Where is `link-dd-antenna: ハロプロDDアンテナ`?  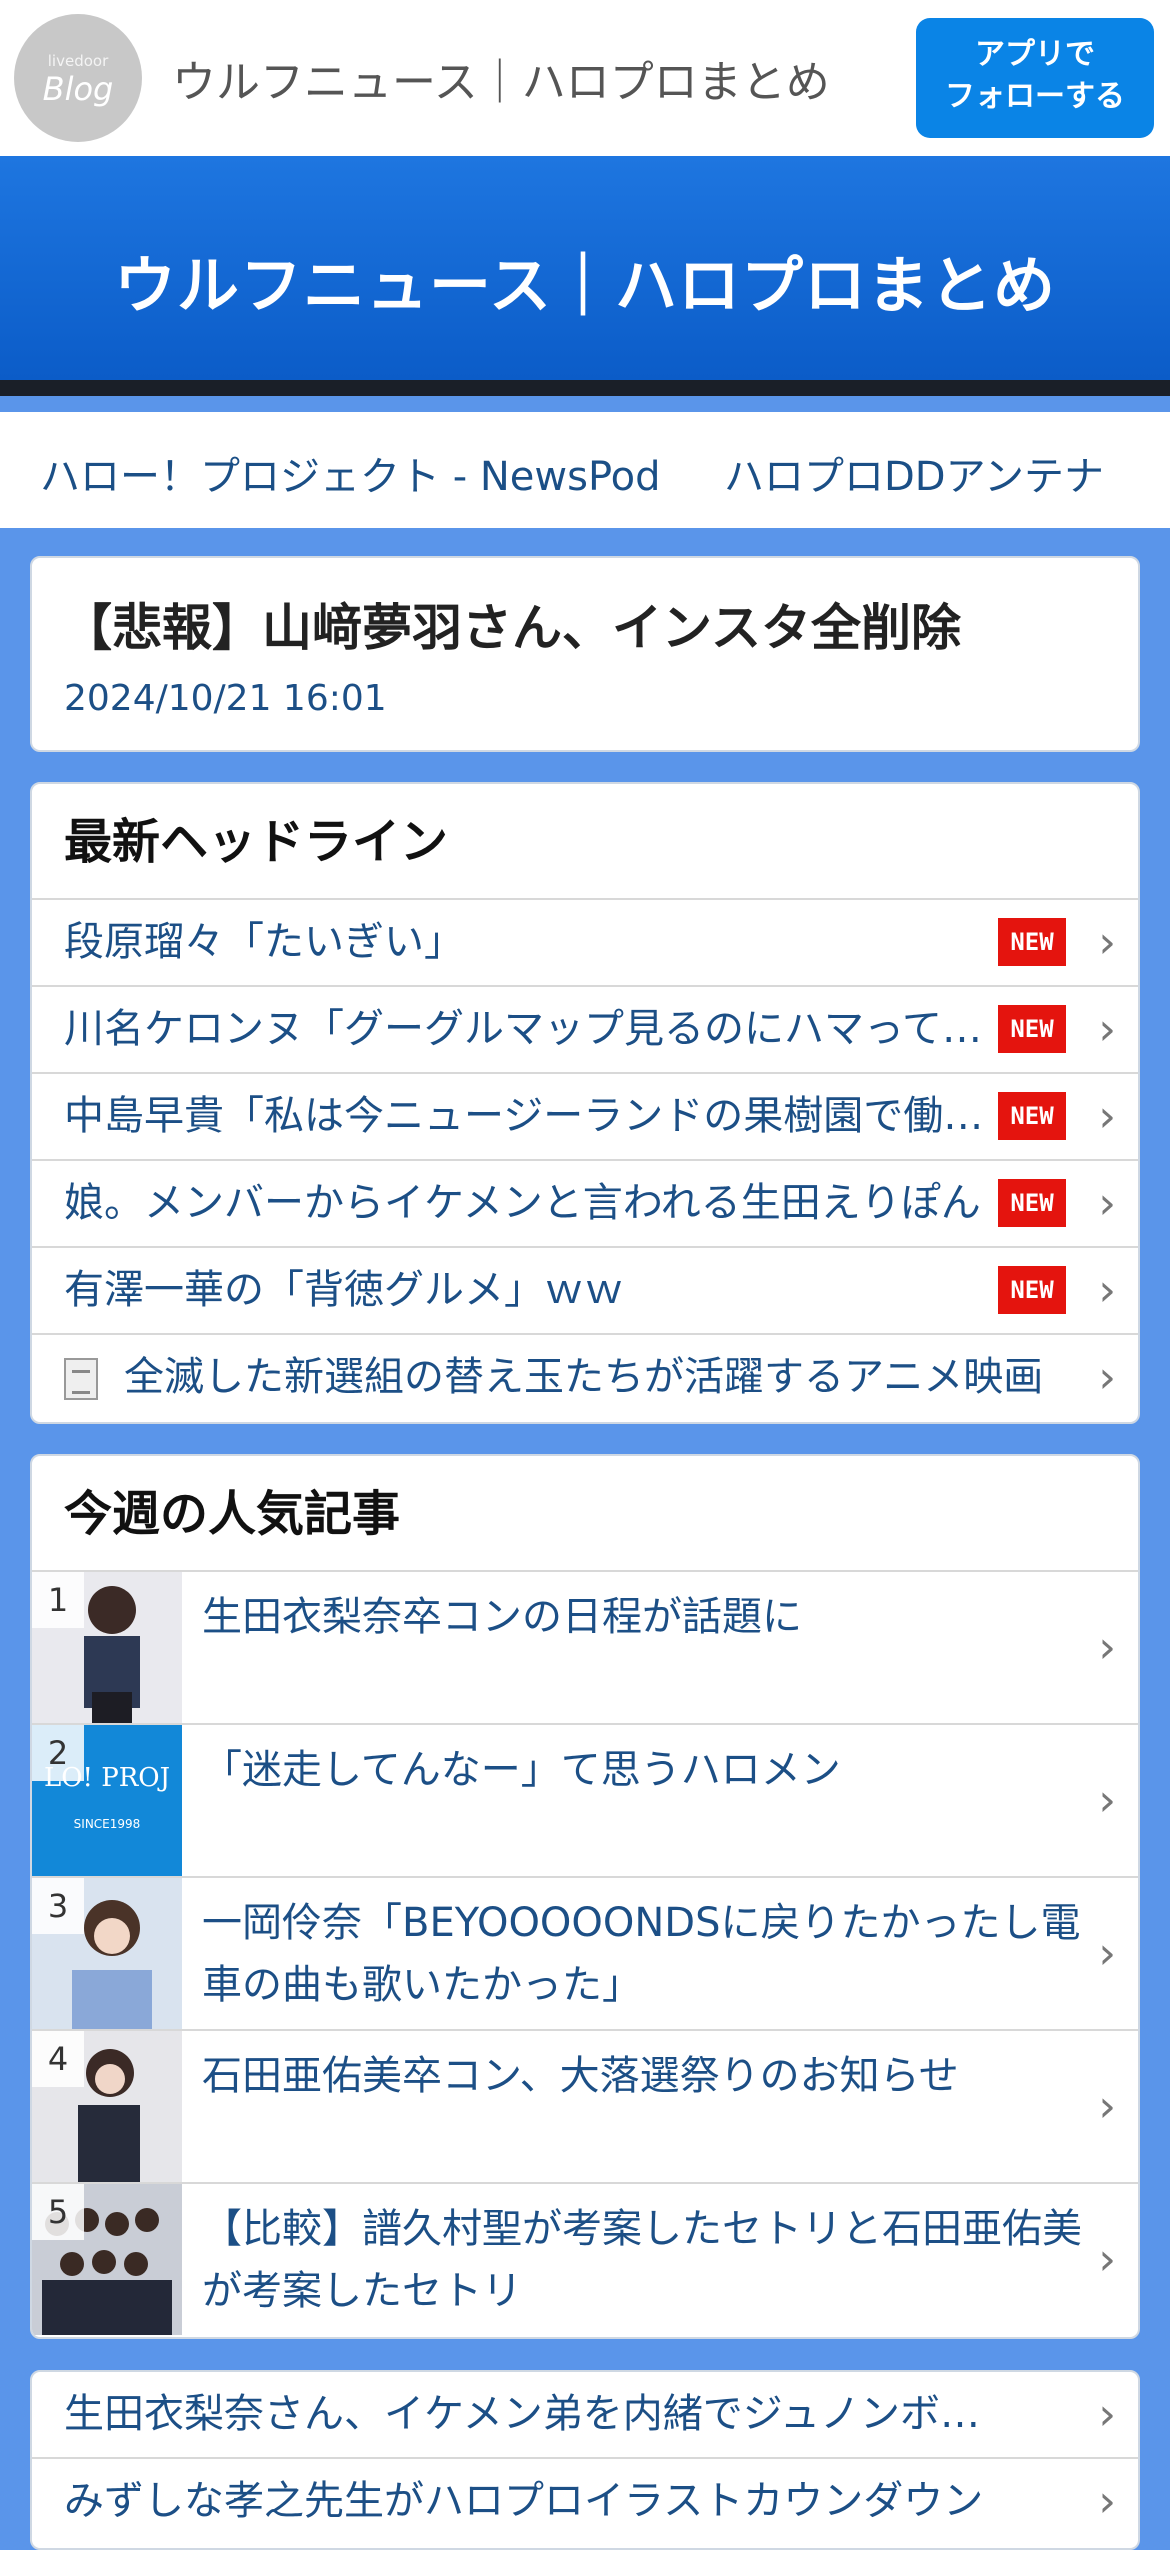
link-dd-antenna: ハロプロDDアンテナ is located at coordinates (914, 473).